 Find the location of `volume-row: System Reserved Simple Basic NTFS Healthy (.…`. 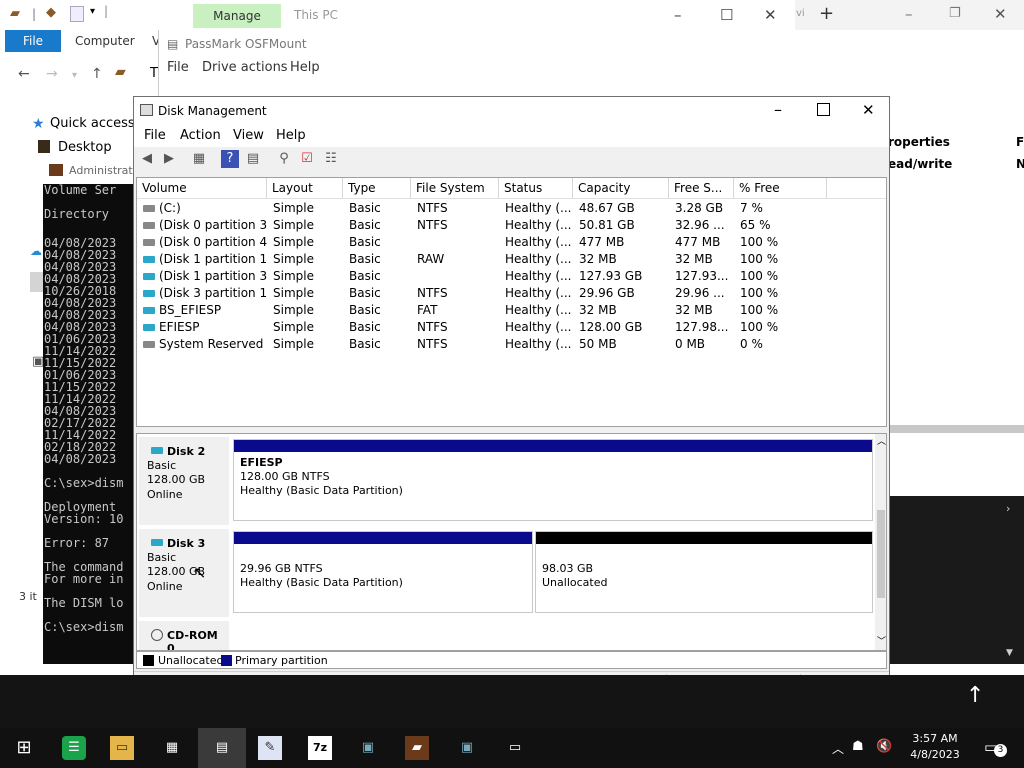

volume-row: System Reserved Simple Basic NTFS Healthy (.… is located at coordinates (511, 344).